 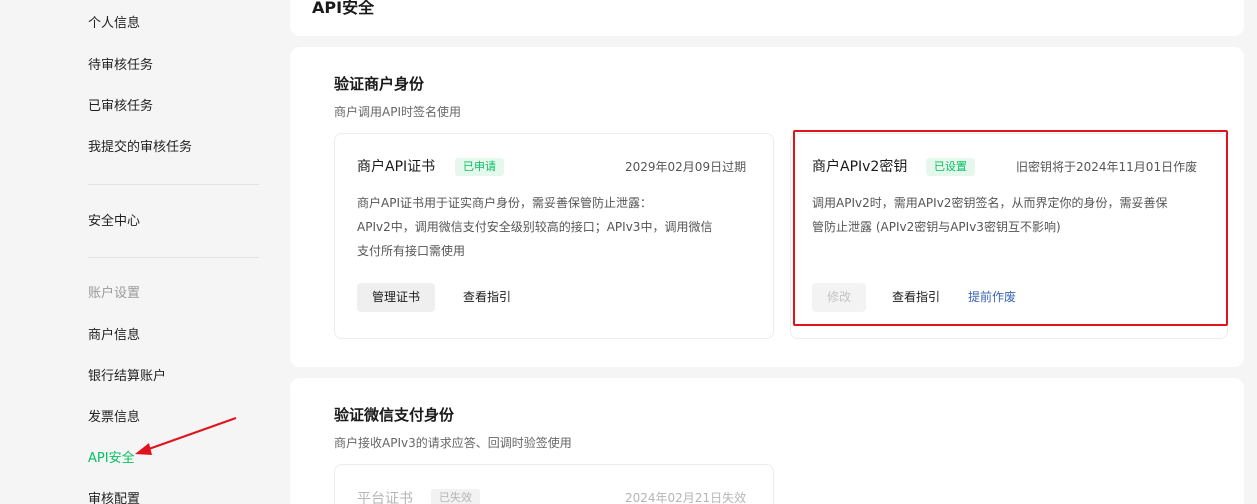 What do you see at coordinates (487, 297) in the screenshot?
I see `cert-guide-link: 查看指引` at bounding box center [487, 297].